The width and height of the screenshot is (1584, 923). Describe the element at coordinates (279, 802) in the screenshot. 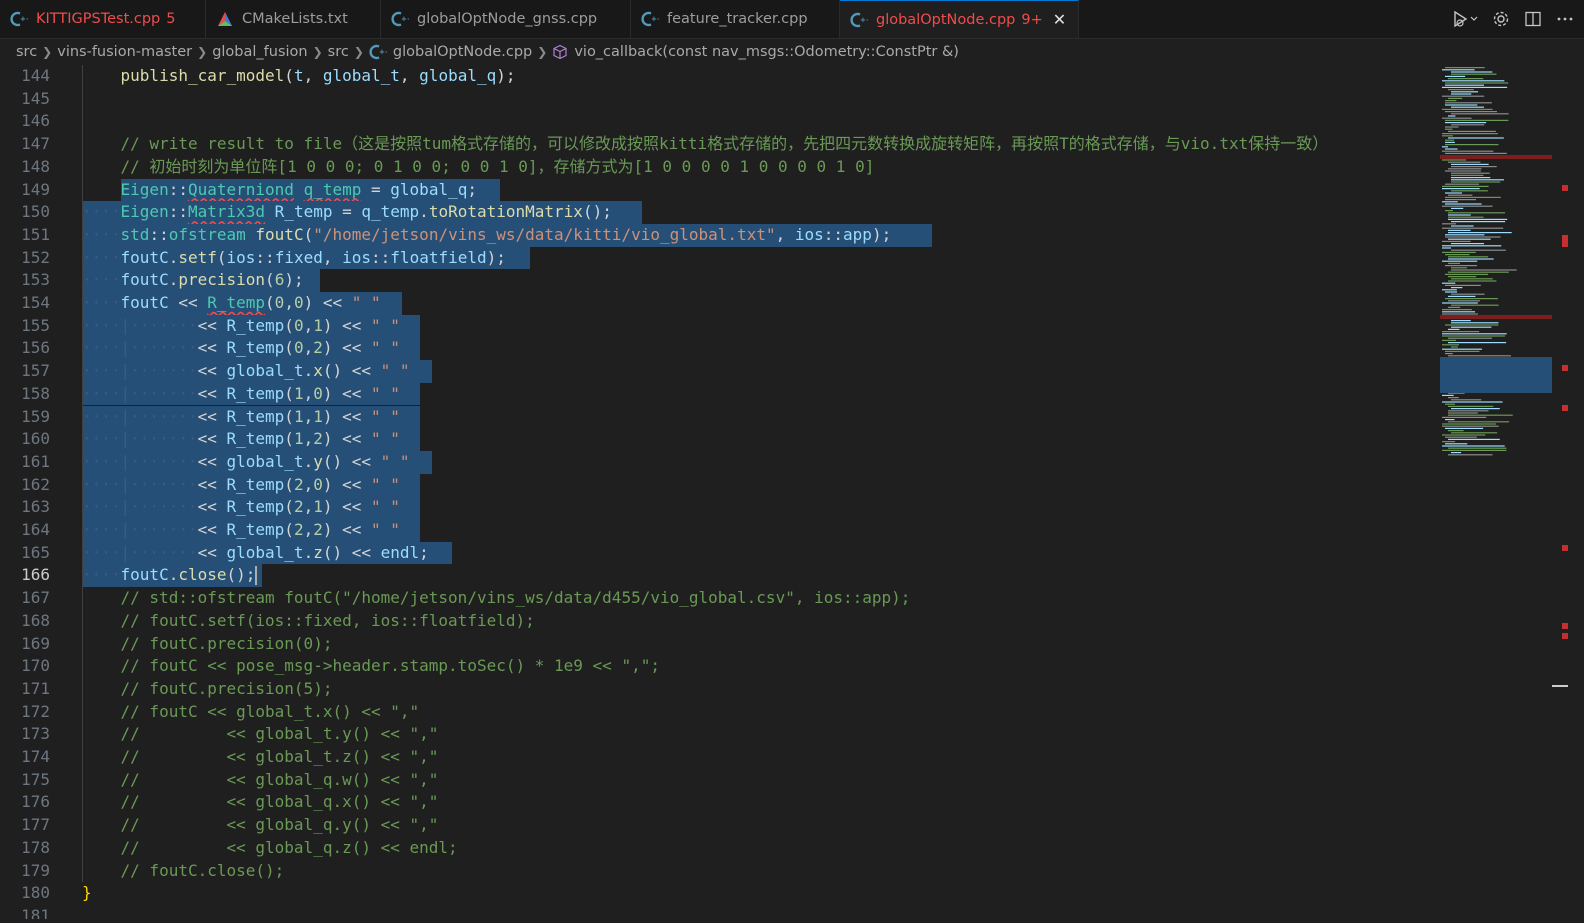

I see `code-text: // << global_q.x() << ","` at that location.